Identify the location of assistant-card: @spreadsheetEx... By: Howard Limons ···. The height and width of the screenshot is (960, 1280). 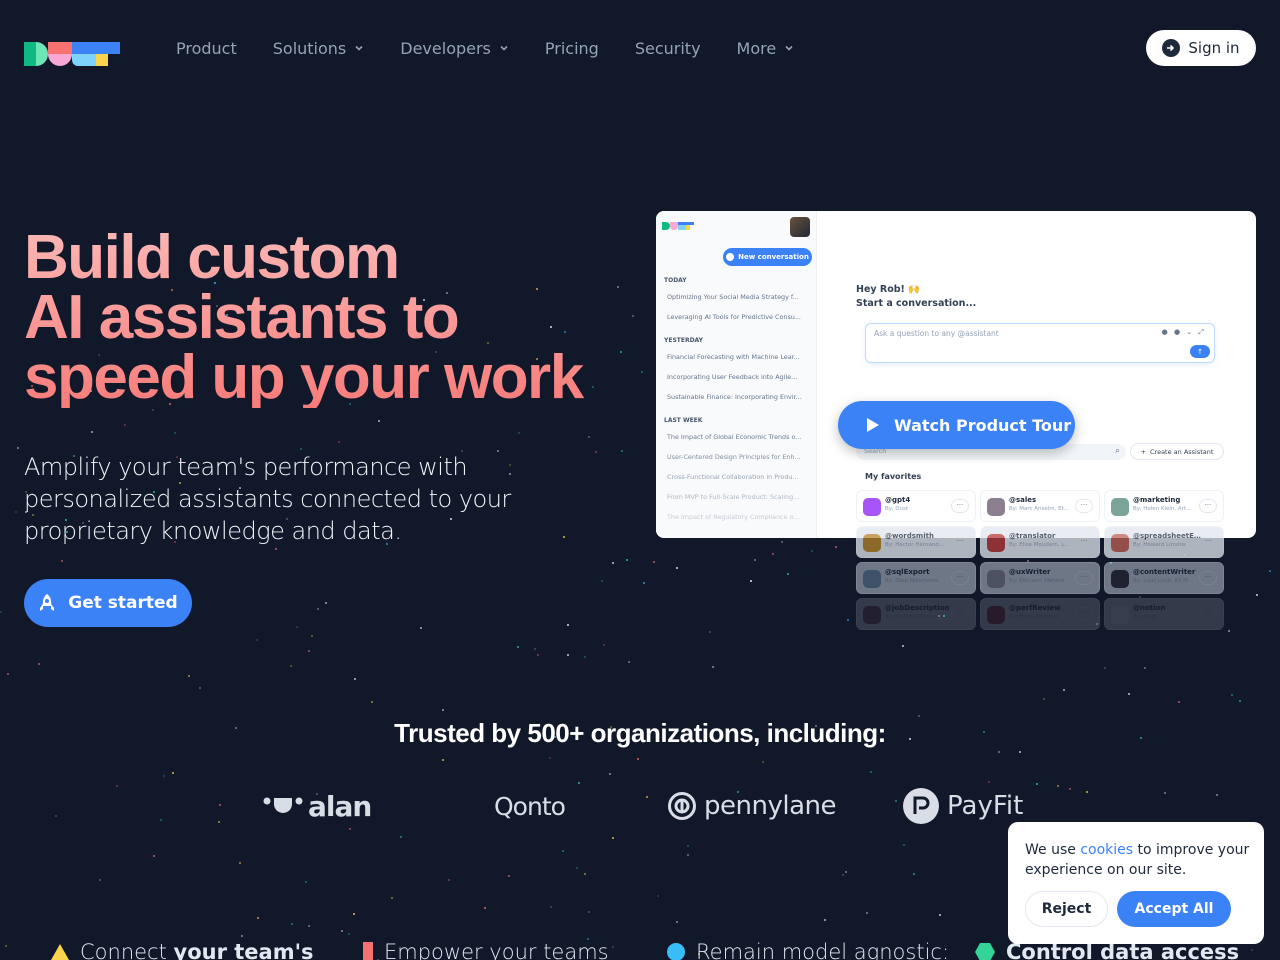
(1164, 542).